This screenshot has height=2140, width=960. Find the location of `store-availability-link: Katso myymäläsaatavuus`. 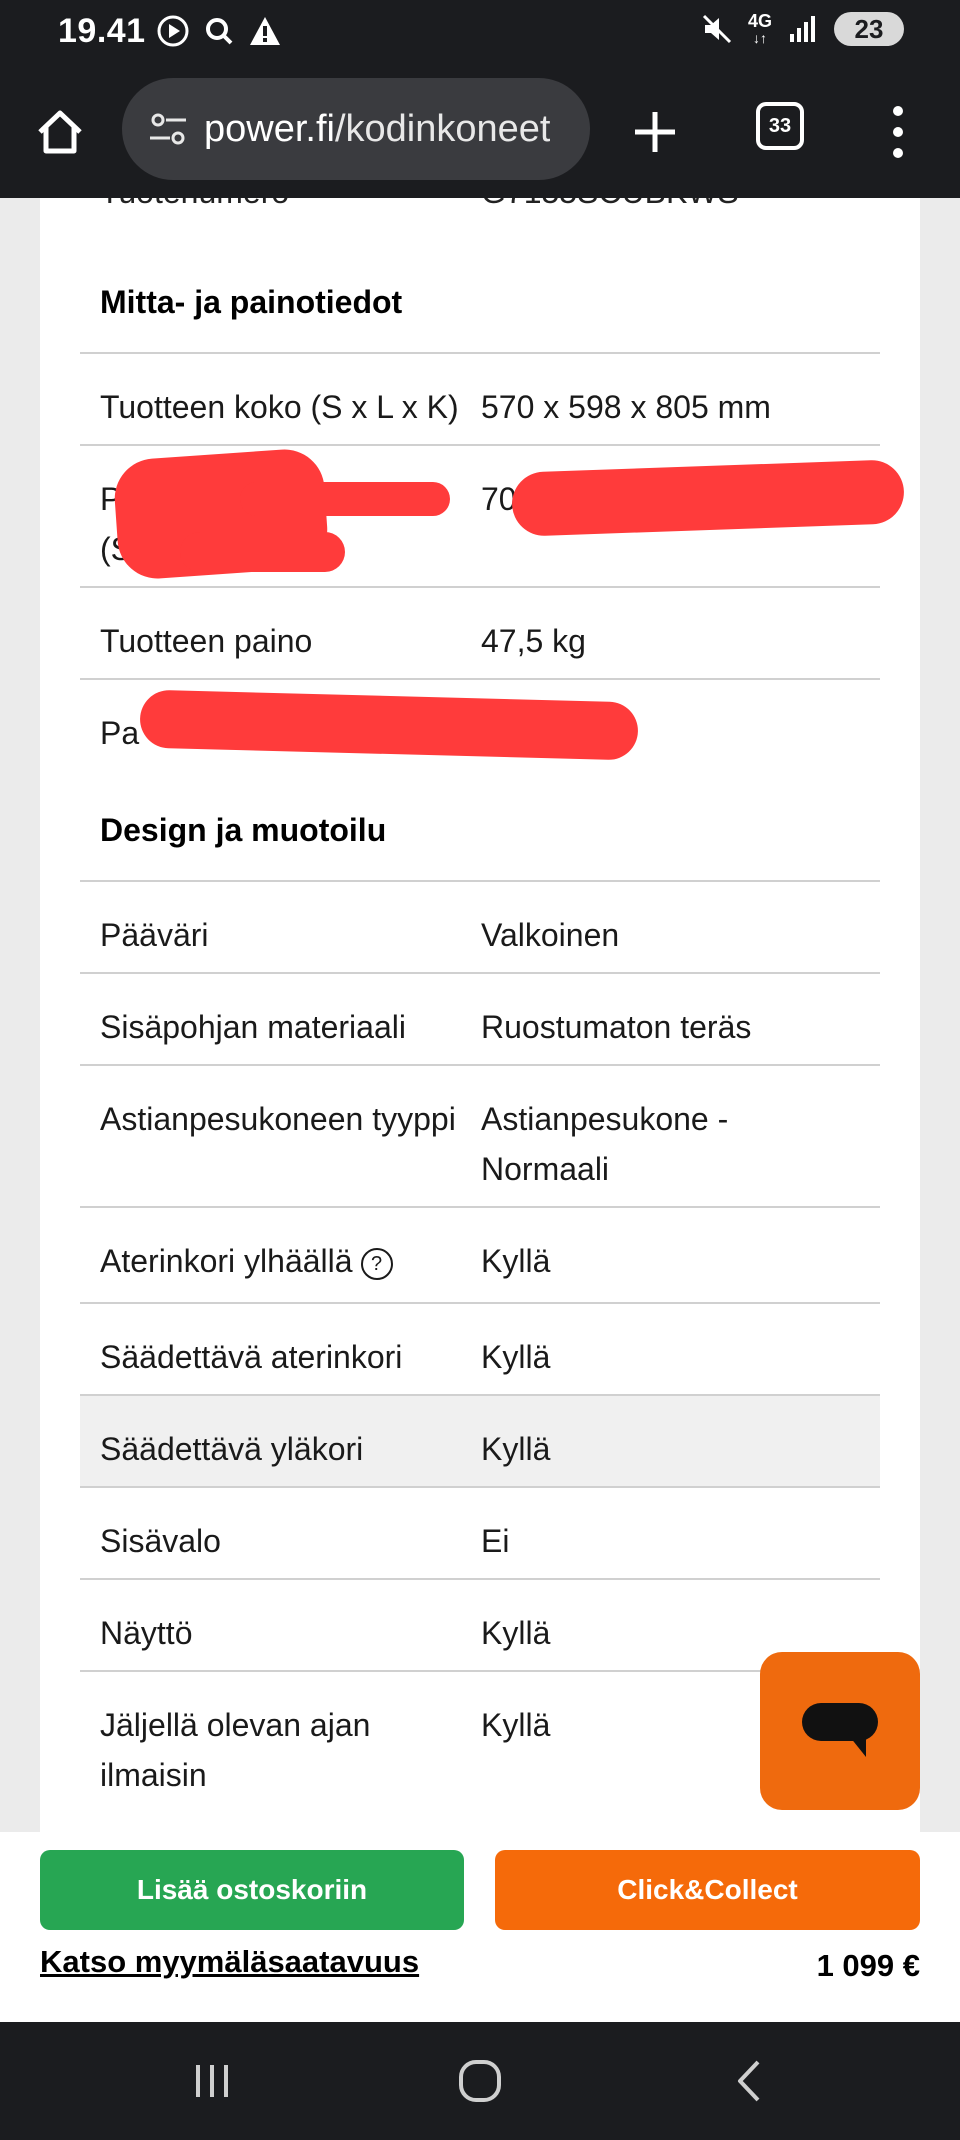

store-availability-link: Katso myymäläsaatavuus is located at coordinates (229, 1962).